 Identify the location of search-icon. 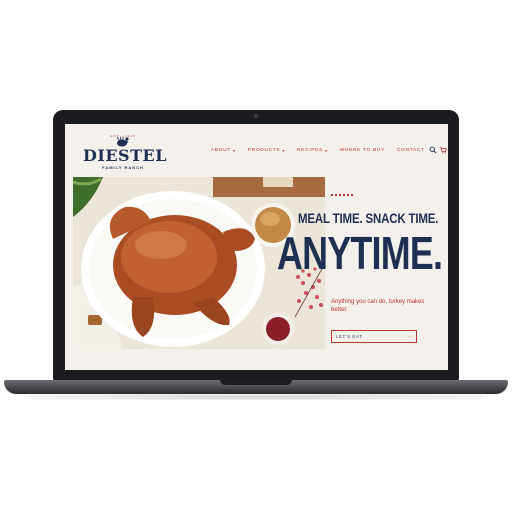
(433, 150).